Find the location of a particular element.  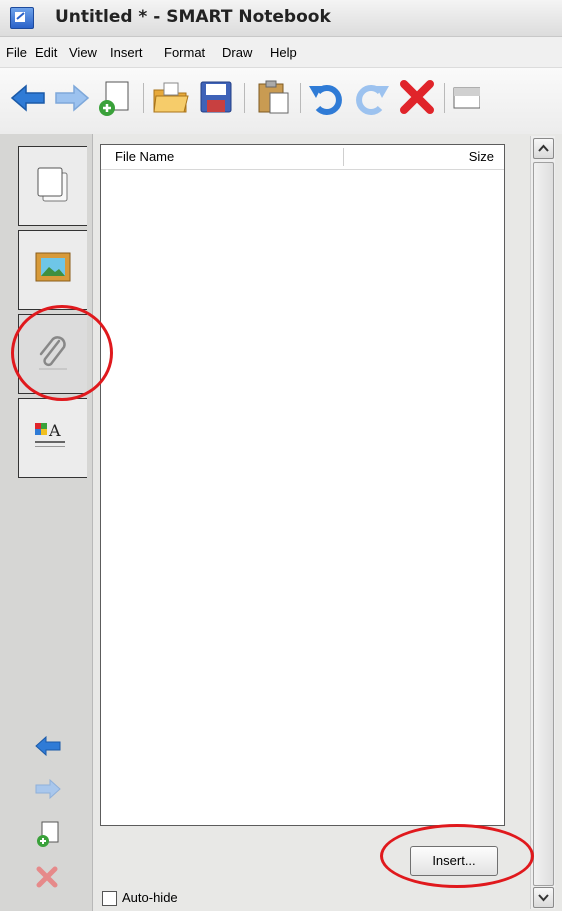

tab-gallery is located at coordinates (52, 270).